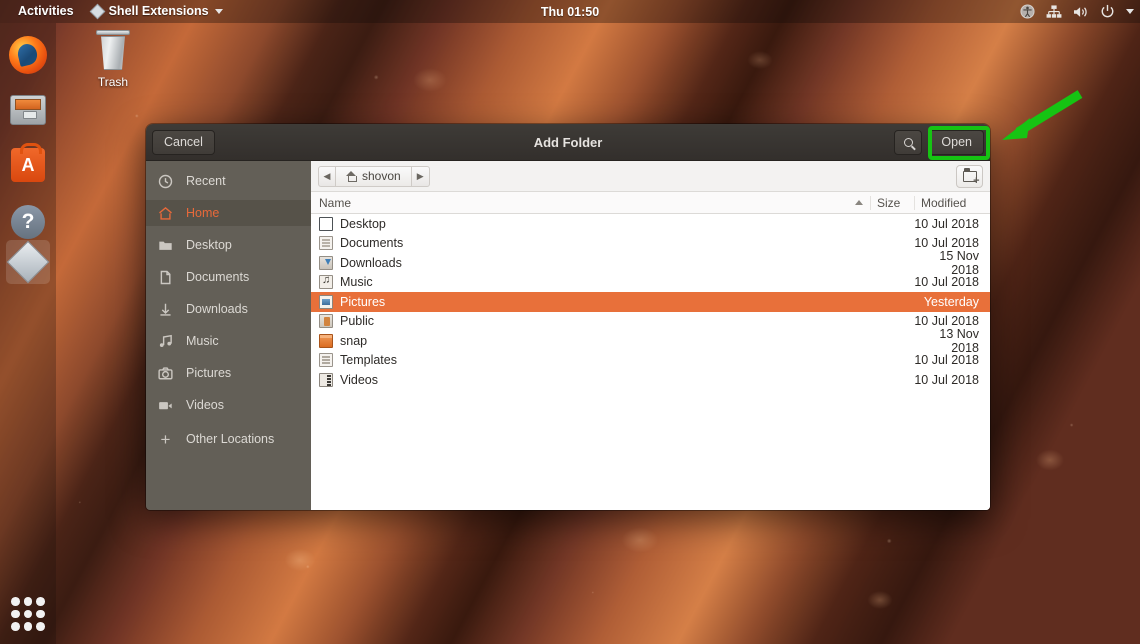  I want to click on favorites-dock: A ?, so click(28, 333).